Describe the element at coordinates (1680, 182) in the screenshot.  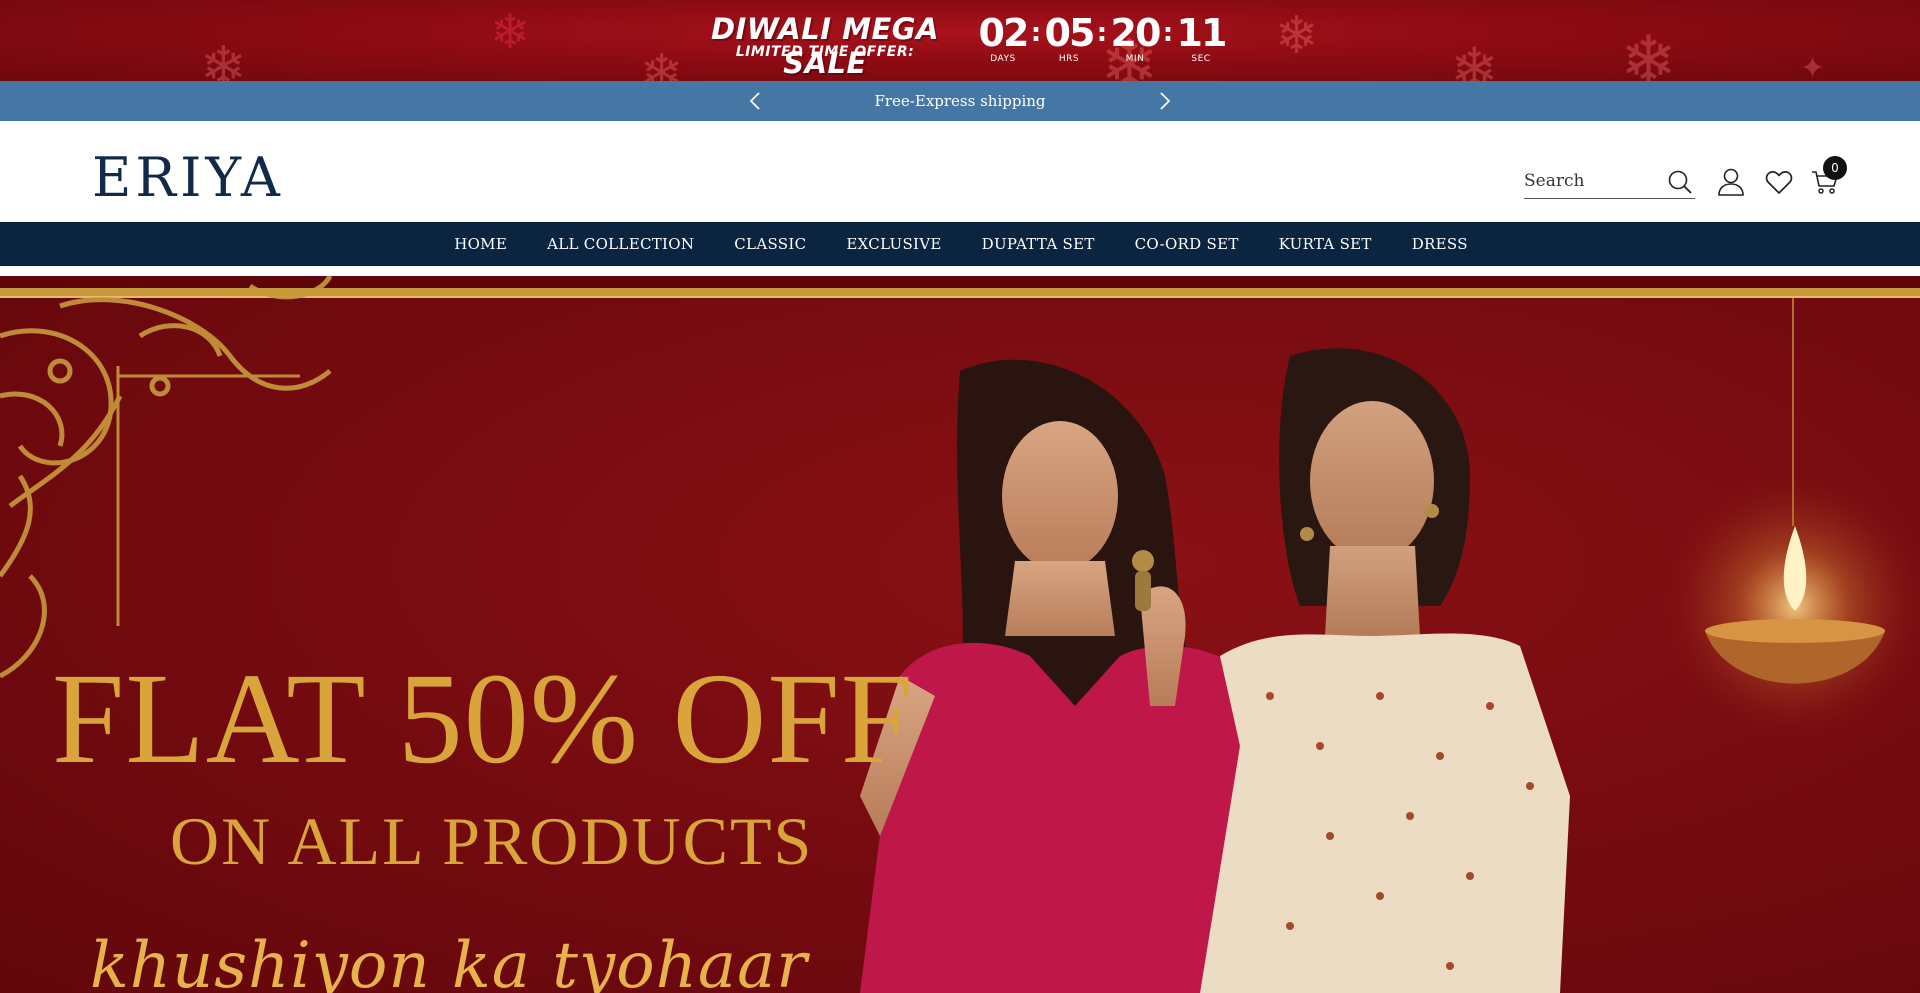
I see `search-icon` at that location.